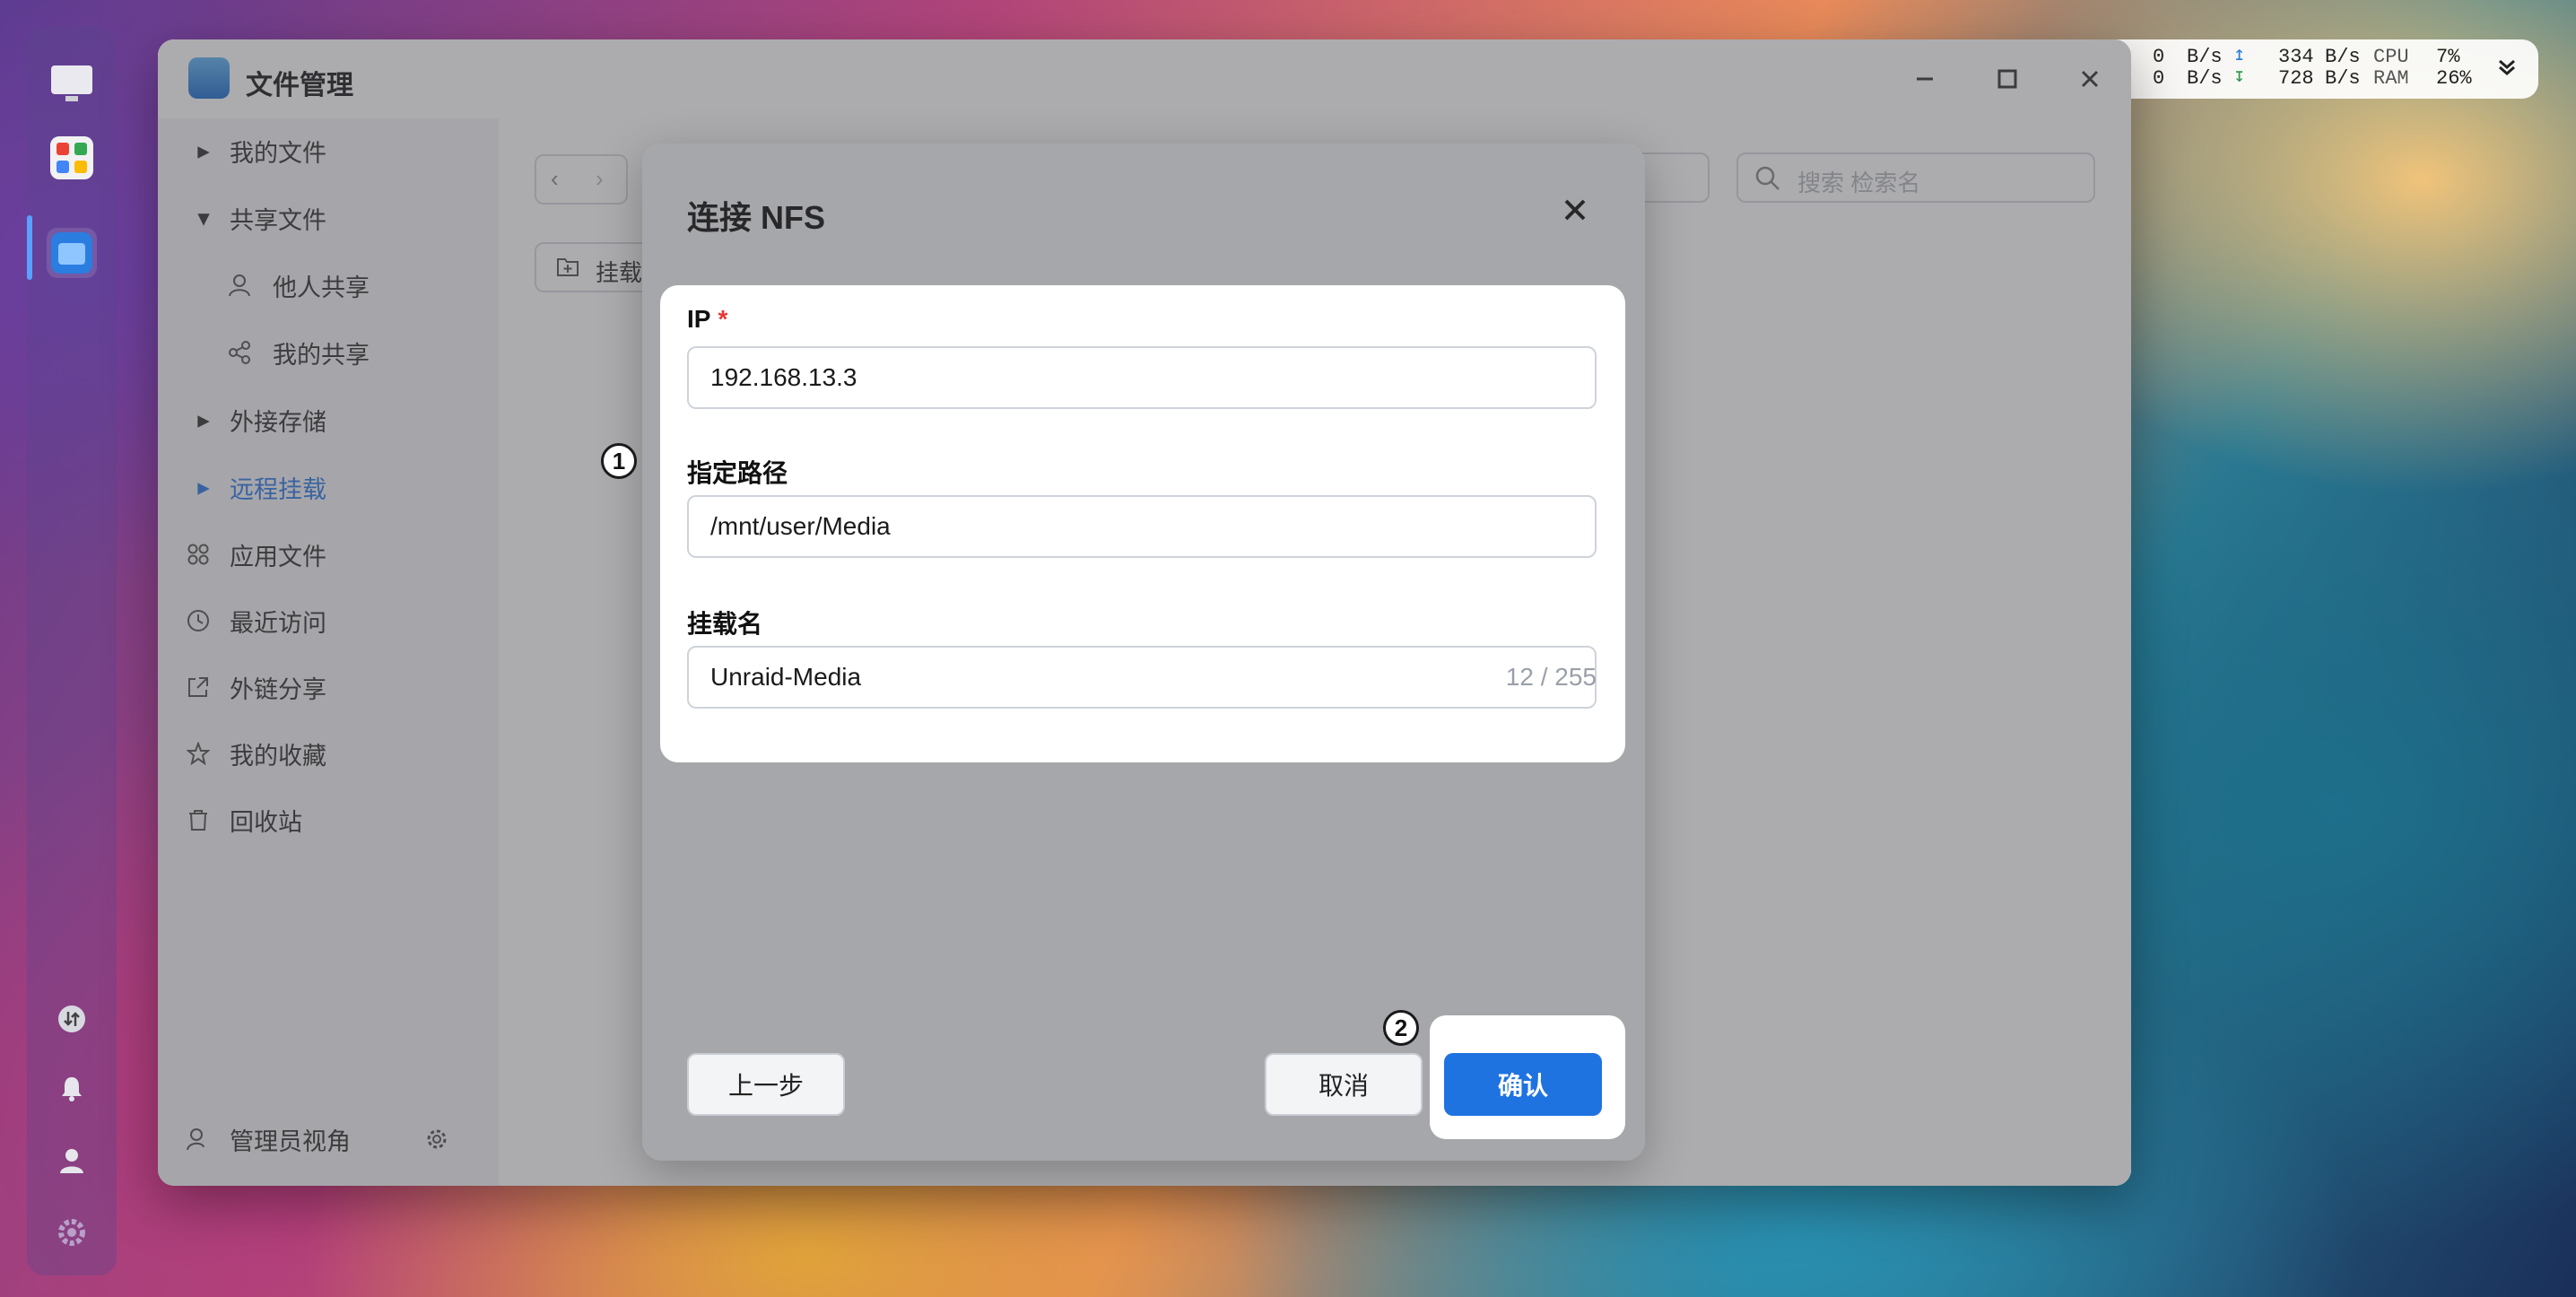 Image resolution: width=2576 pixels, height=1297 pixels. Describe the element at coordinates (2391, 57) in the screenshot. I see `cpu-label: CPU` at that location.